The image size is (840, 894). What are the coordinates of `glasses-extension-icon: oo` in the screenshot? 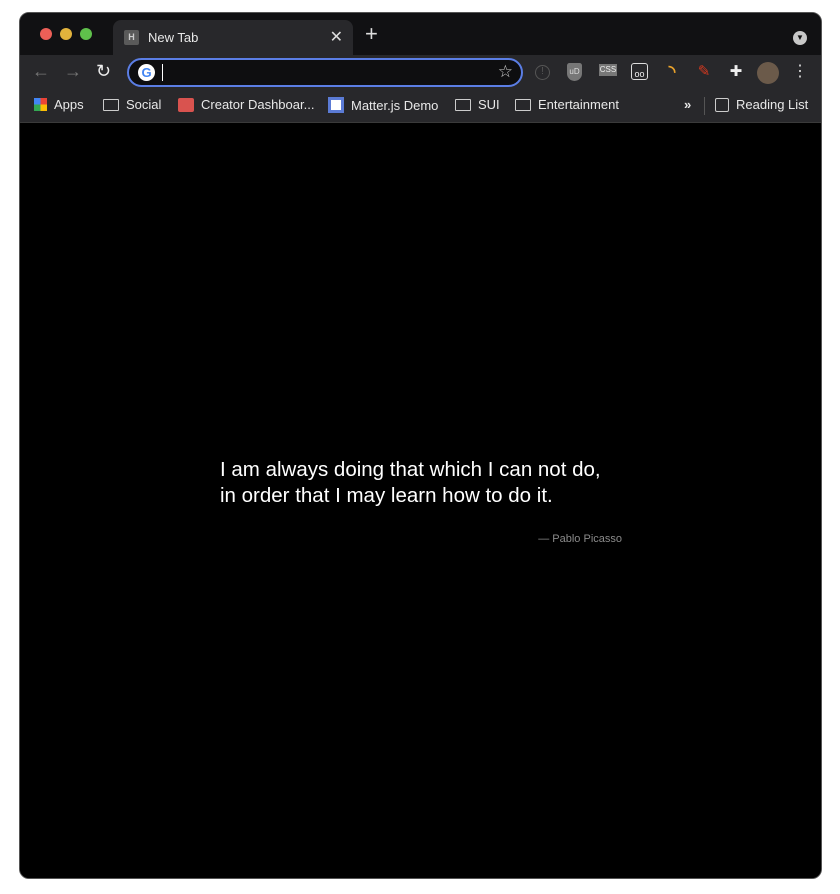 It's located at (639, 71).